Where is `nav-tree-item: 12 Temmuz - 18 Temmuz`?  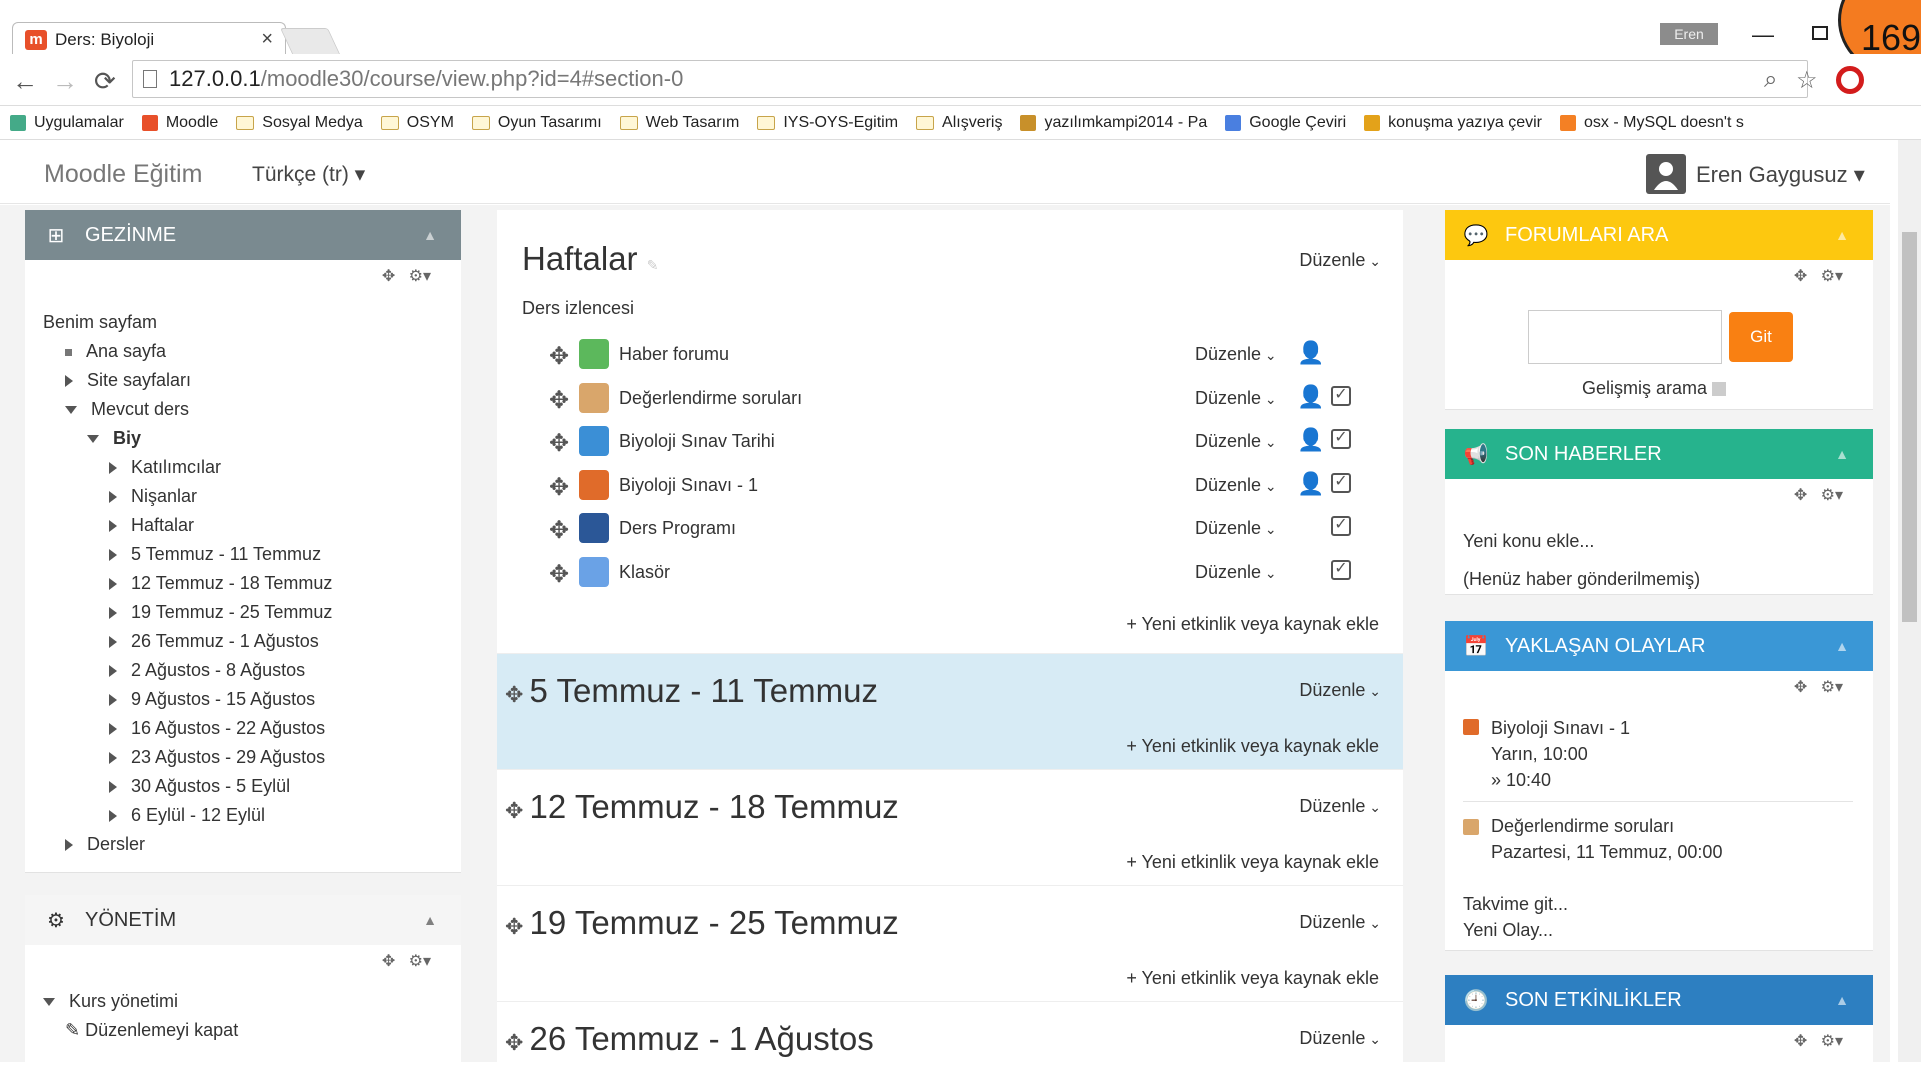
nav-tree-item: 12 Temmuz - 18 Temmuz is located at coordinates (252, 583).